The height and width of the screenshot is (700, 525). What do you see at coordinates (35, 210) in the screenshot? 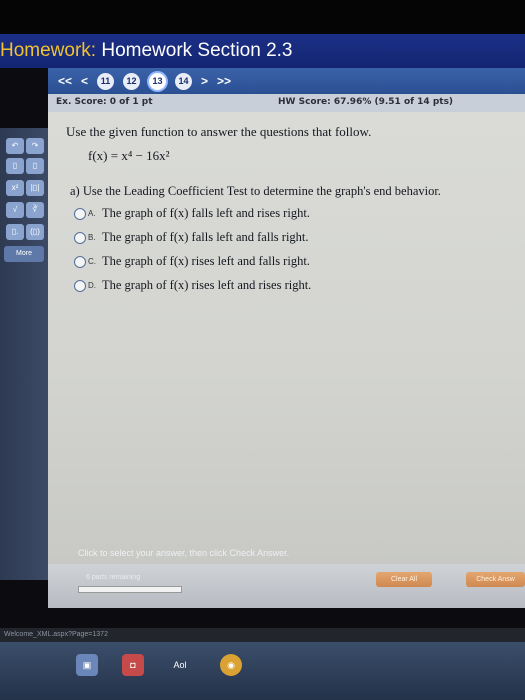
I see `nth-root-tool-icon: ∛` at bounding box center [35, 210].